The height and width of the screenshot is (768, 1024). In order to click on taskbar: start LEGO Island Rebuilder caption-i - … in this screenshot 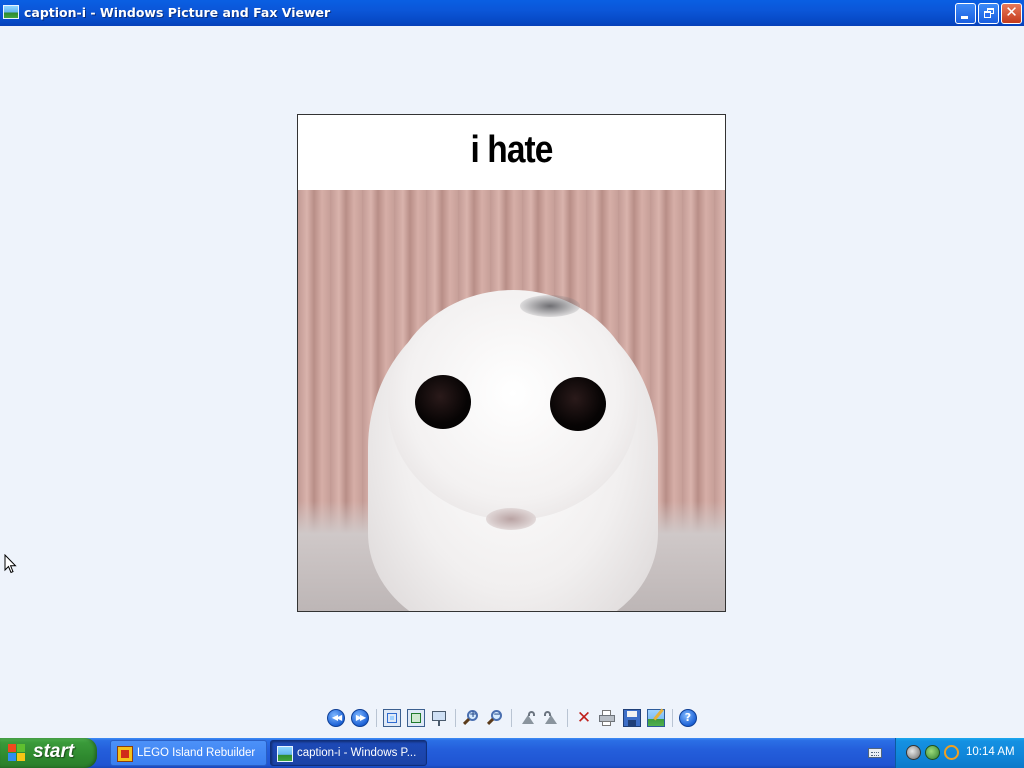, I will do `click(512, 753)`.